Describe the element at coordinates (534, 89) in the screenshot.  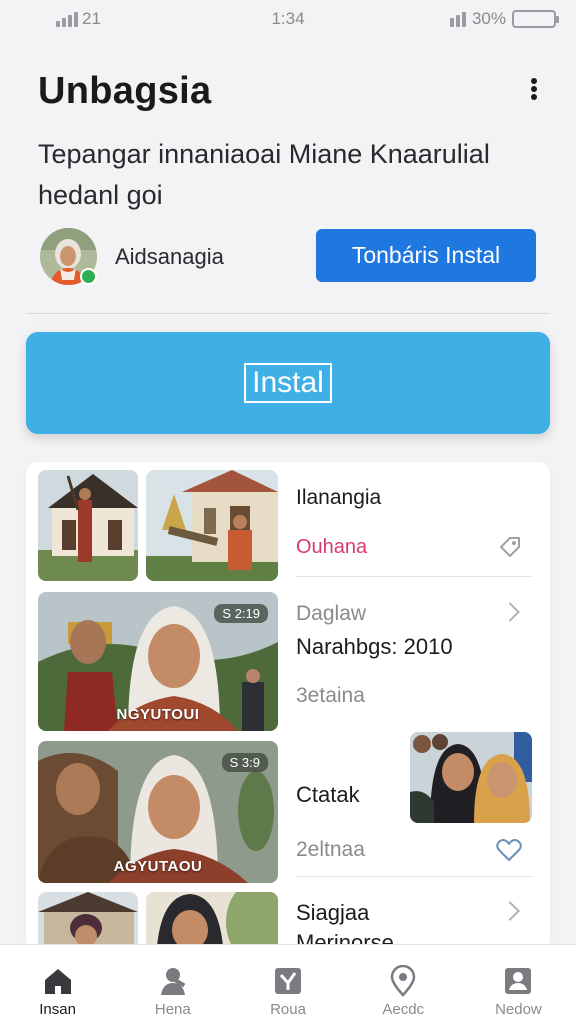
I see `more-vertical-icon` at that location.